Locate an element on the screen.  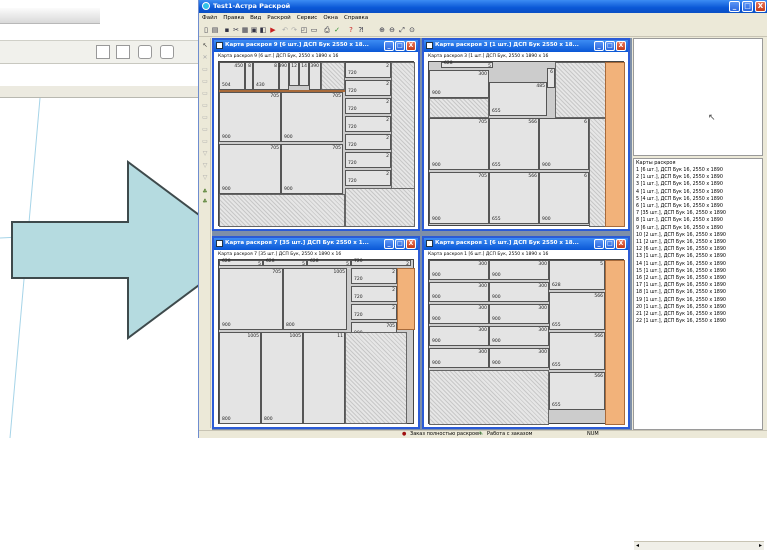
zoom-in-icon: ⊕ is located at coordinates (382, 30).